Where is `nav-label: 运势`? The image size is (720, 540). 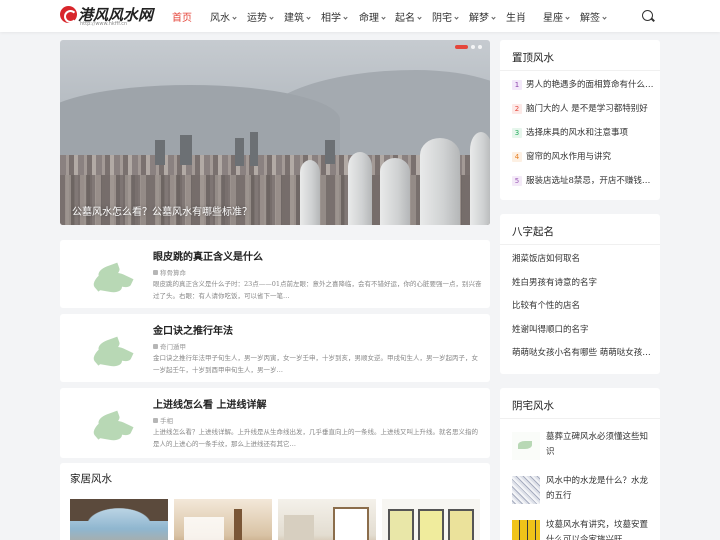 nav-label: 运势 is located at coordinates (257, 18).